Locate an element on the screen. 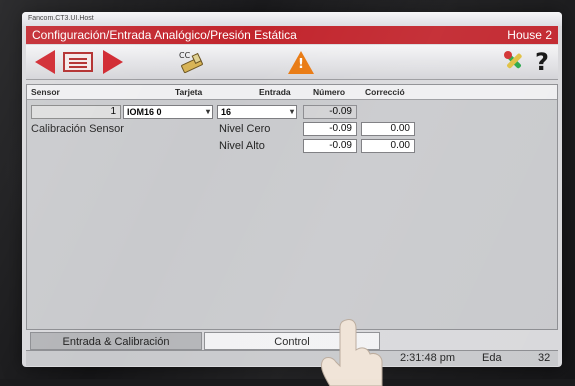 The height and width of the screenshot is (386, 575). tab-entrada-calibracion-label: Entrada & Calibración is located at coordinates (116, 342).